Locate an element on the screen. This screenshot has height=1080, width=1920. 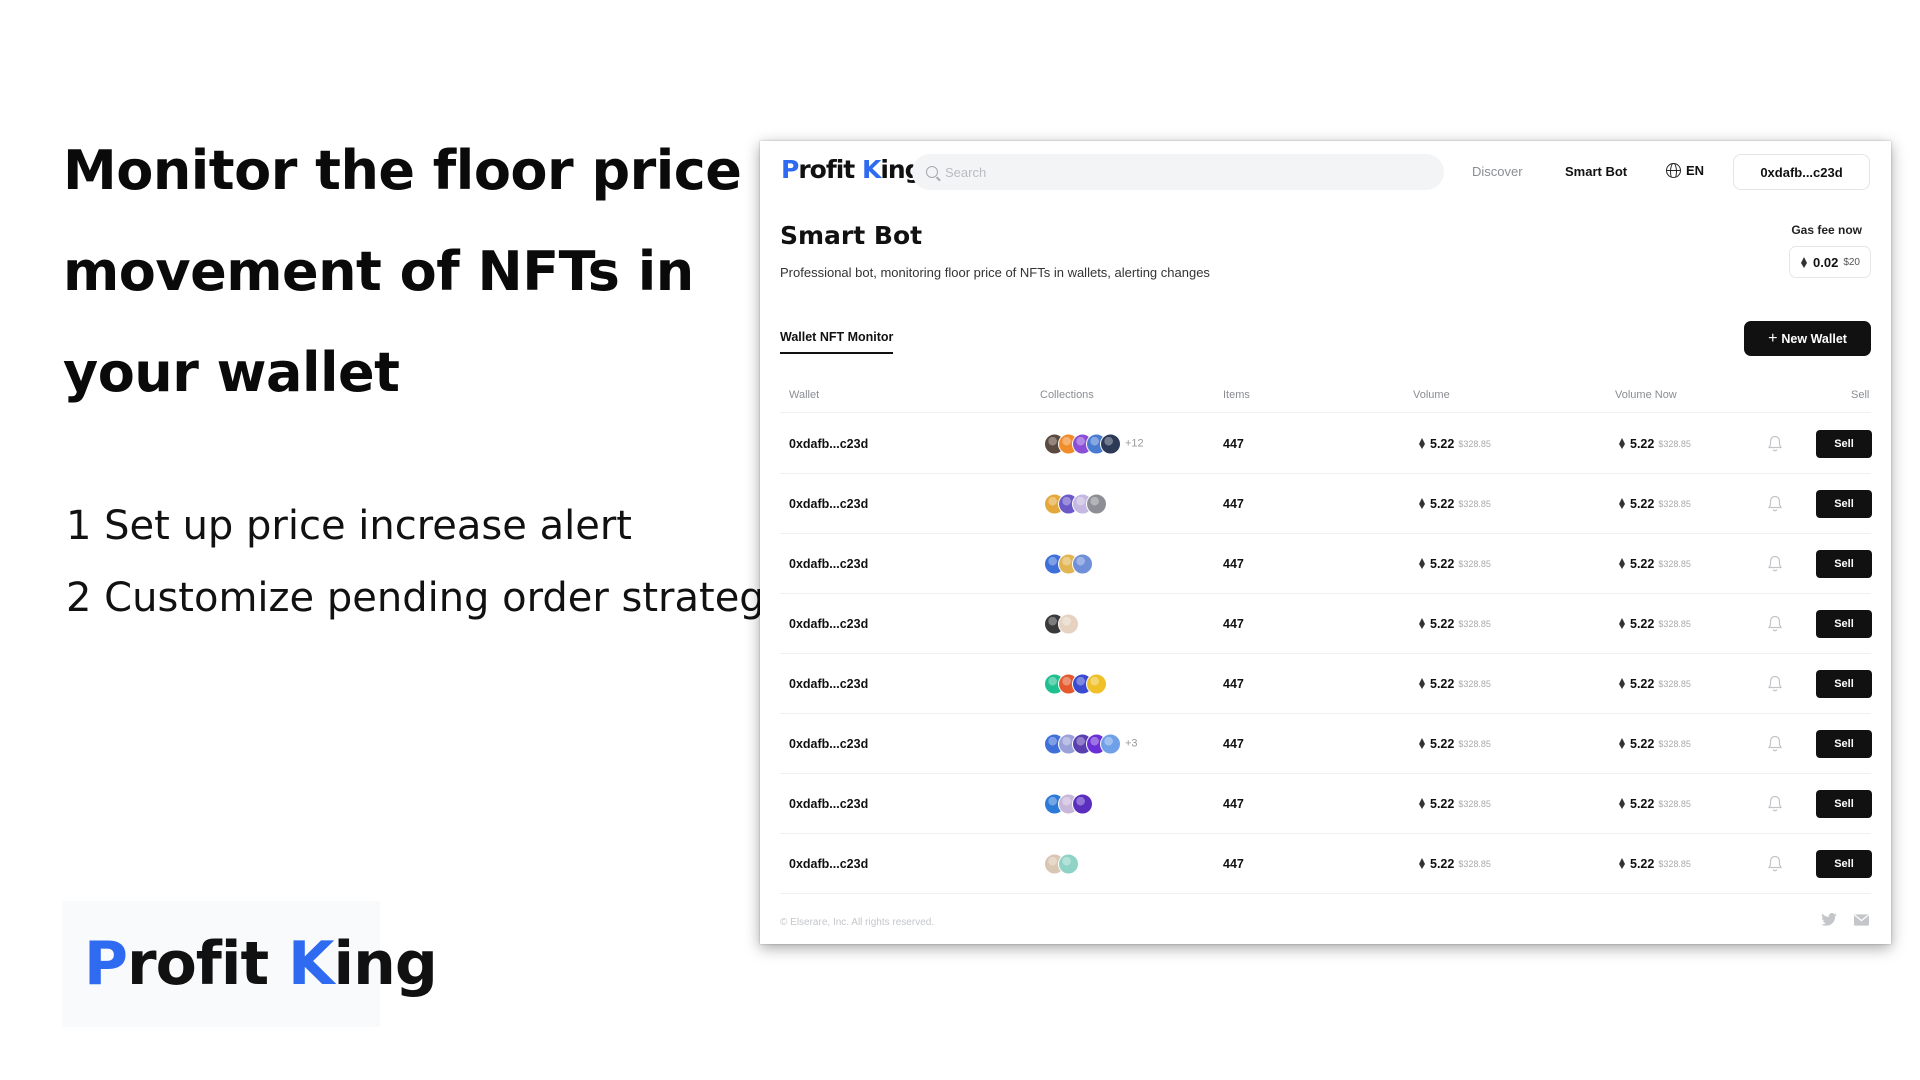
more-collections-count: +3 is located at coordinates (1131, 744).